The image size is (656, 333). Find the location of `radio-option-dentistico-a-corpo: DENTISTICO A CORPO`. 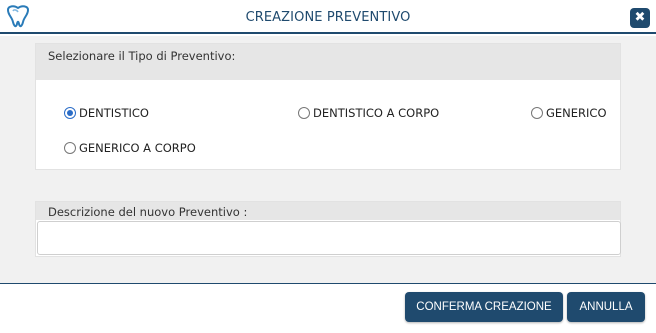

radio-option-dentistico-a-corpo: DENTISTICO A CORPO is located at coordinates (368, 113).